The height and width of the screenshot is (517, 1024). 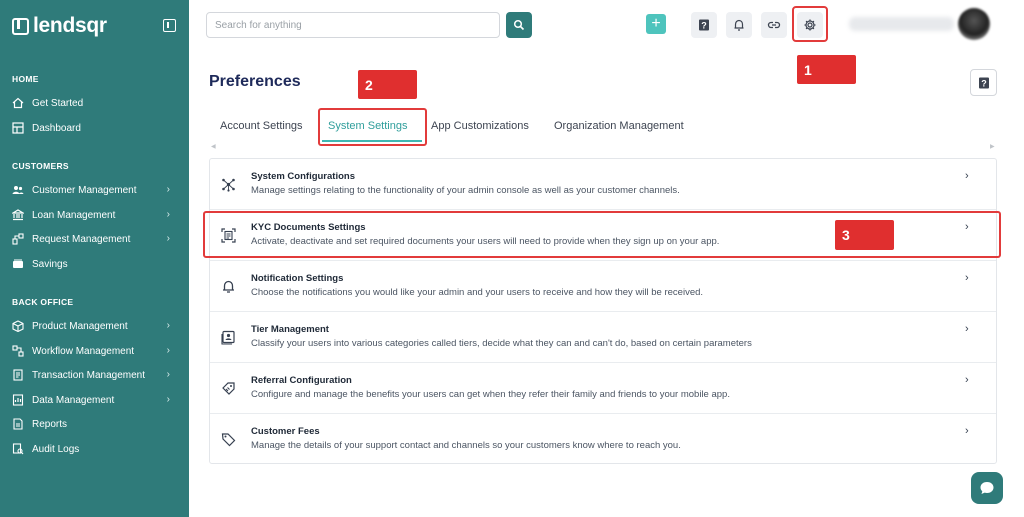 I want to click on setting-title: Notification Settings, so click(x=297, y=278).